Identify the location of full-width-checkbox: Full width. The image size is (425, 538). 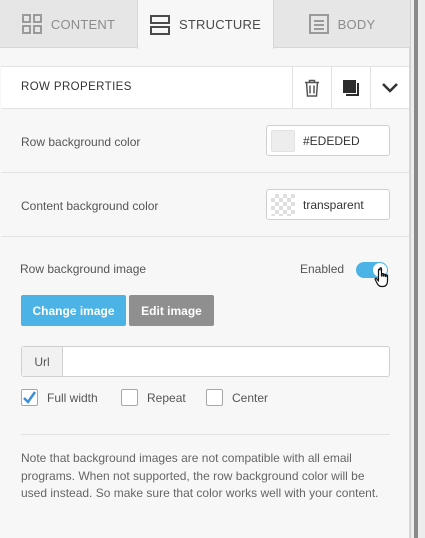
(59, 397).